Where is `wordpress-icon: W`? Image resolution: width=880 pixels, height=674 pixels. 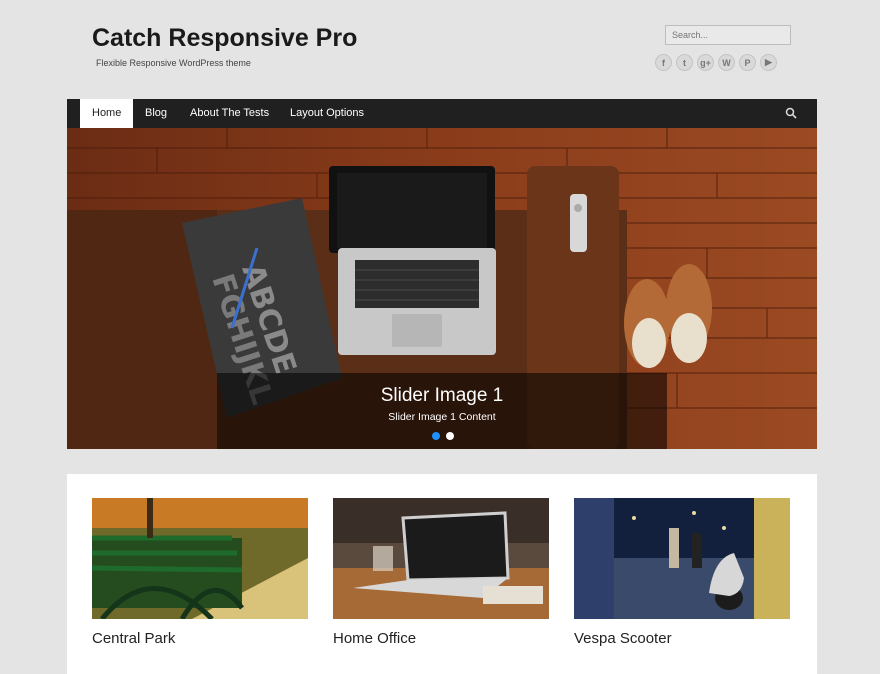 wordpress-icon: W is located at coordinates (726, 62).